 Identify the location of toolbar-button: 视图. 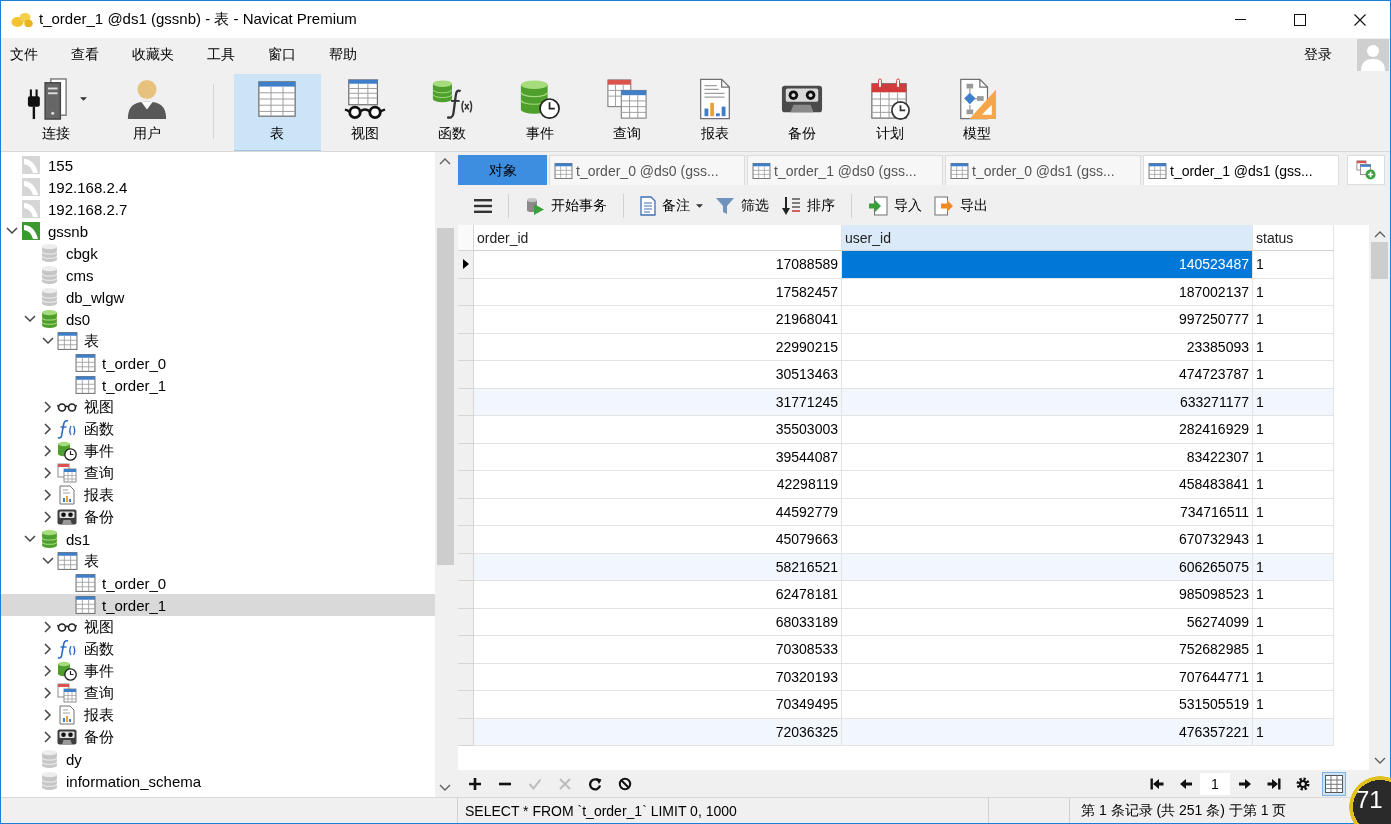
(365, 112).